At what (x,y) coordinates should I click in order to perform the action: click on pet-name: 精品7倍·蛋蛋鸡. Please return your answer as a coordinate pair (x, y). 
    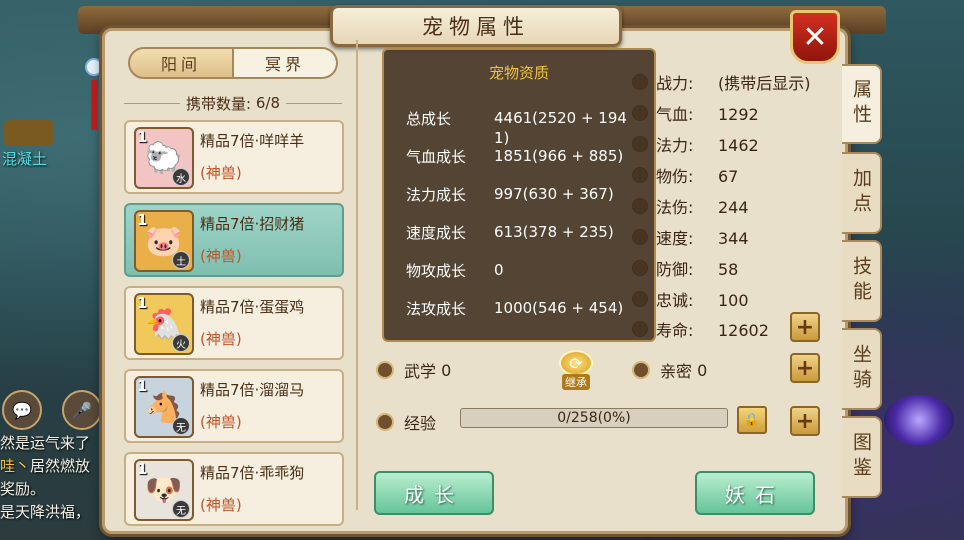
    Looking at the image, I should click on (252, 307).